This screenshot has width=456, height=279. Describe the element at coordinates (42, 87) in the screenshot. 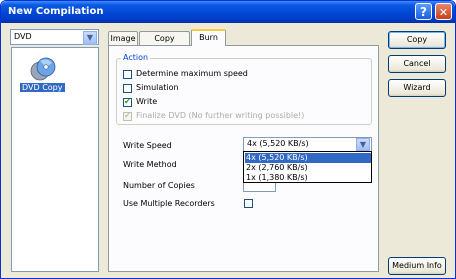

I see `list-item-dvd-copy: DVD Copy` at that location.